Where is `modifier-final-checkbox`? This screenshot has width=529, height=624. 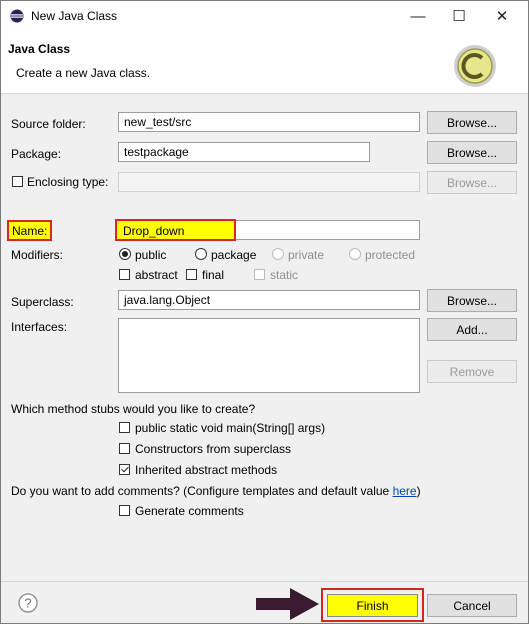
modifier-final-checkbox is located at coordinates (191, 274).